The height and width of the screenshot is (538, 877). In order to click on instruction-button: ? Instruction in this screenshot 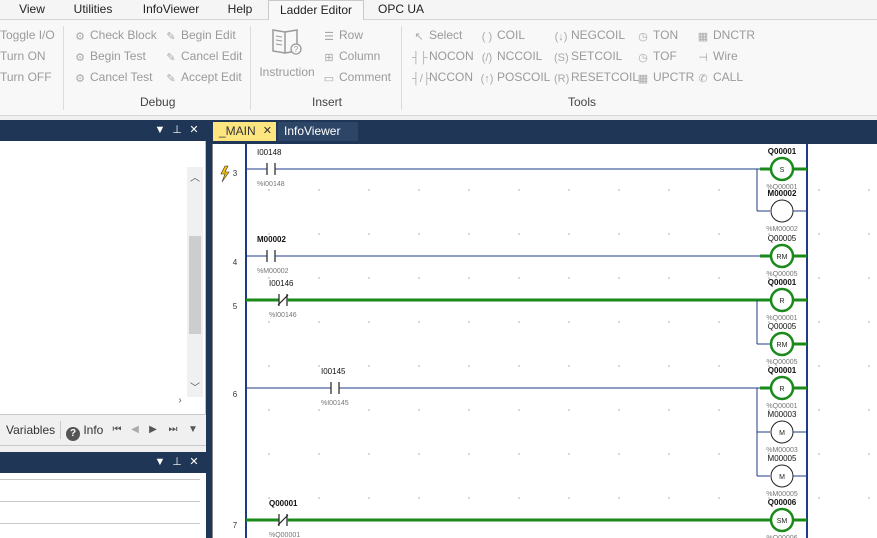, I will do `click(287, 52)`.